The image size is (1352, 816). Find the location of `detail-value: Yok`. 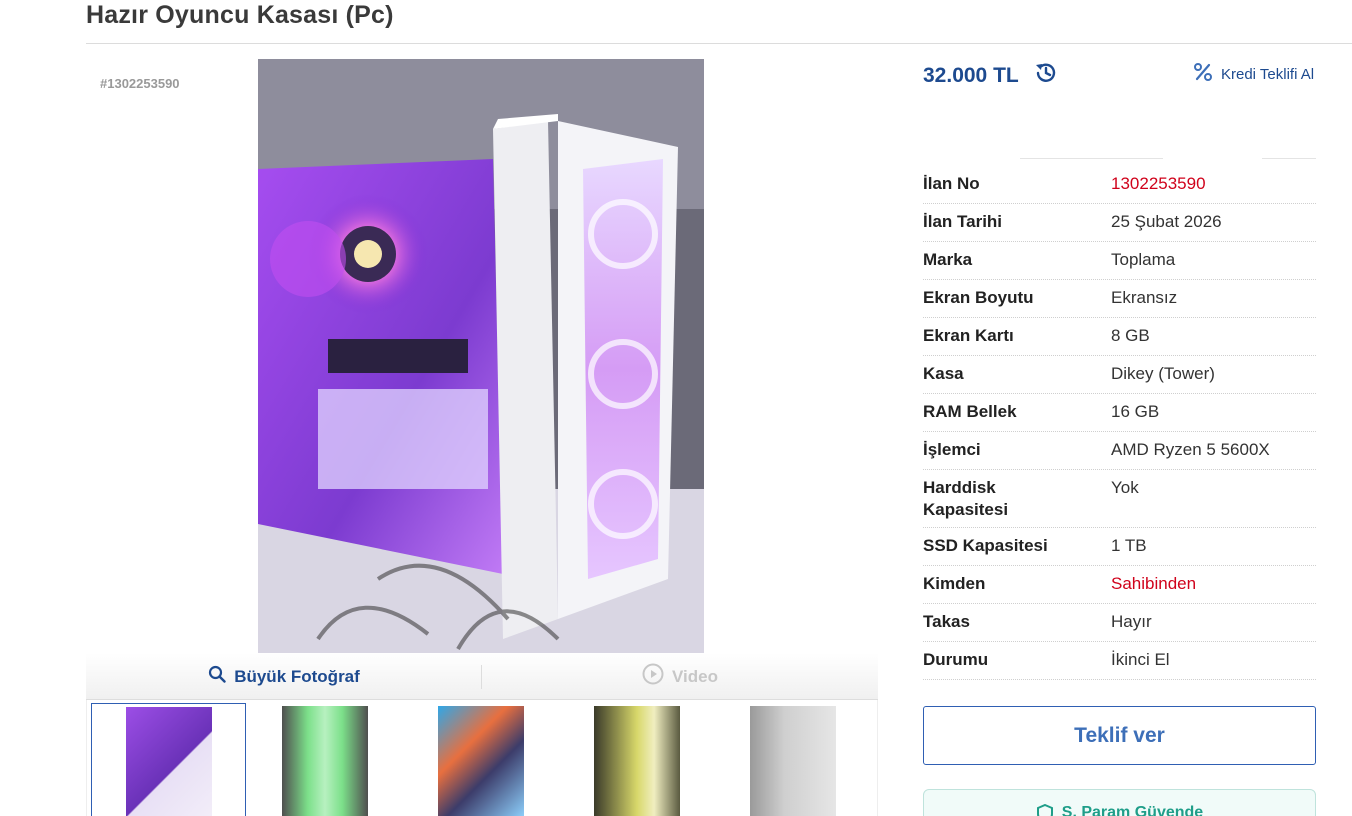

detail-value: Yok is located at coordinates (1125, 487).